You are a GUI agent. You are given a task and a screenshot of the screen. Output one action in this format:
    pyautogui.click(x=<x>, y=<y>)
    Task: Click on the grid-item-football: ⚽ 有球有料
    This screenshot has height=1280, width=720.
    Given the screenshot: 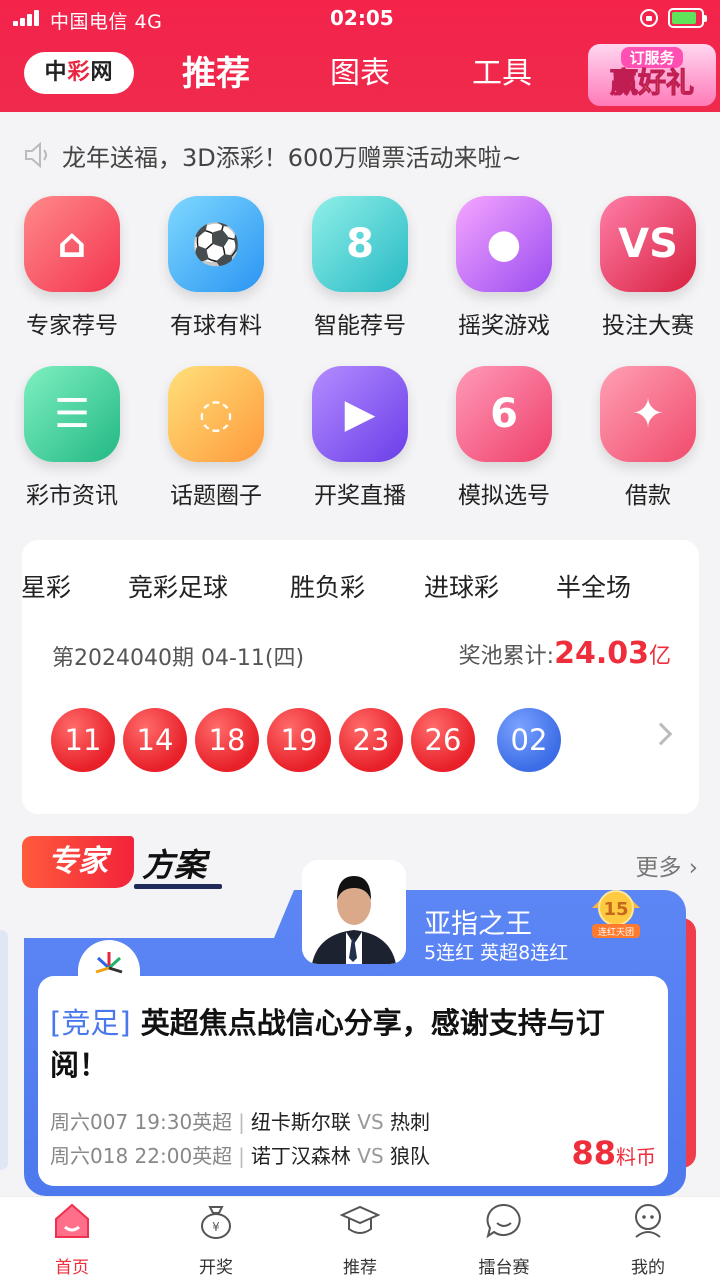 What is the action you would take?
    pyautogui.click(x=216, y=271)
    